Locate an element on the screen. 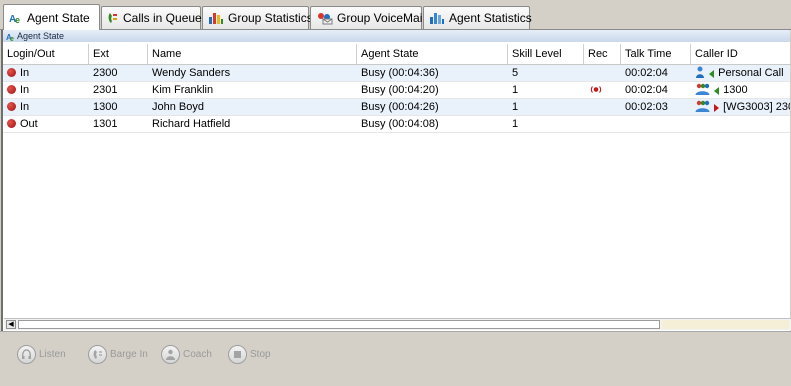  tab-label: Agent Statistics is located at coordinates (490, 18).